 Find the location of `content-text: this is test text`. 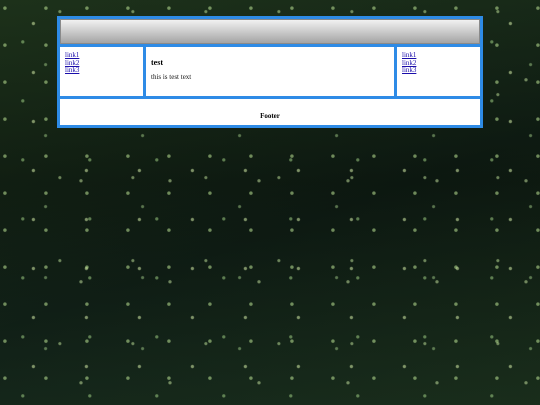

content-text: this is test text is located at coordinates (171, 77).